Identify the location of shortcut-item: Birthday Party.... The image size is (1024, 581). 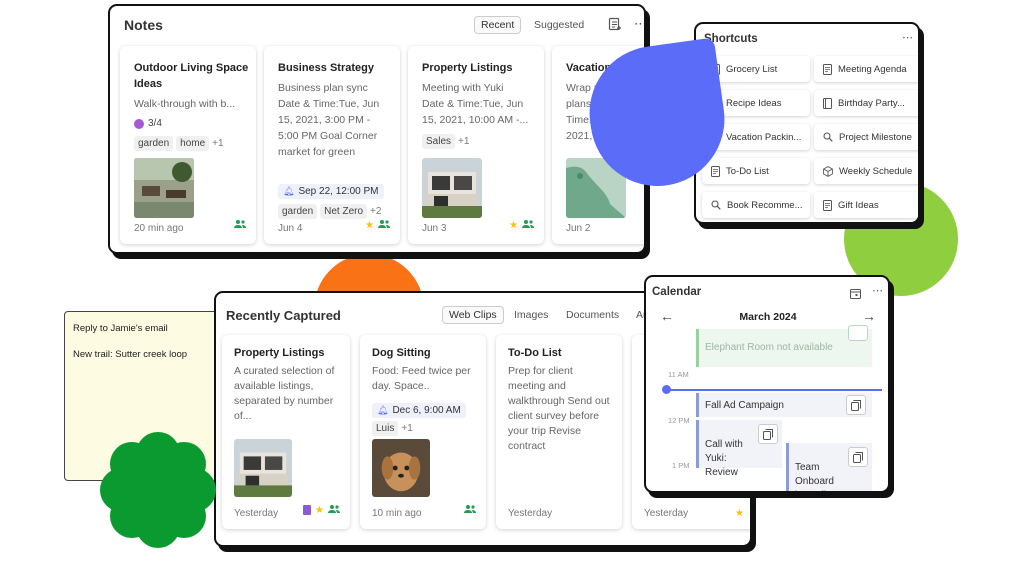
(866, 103).